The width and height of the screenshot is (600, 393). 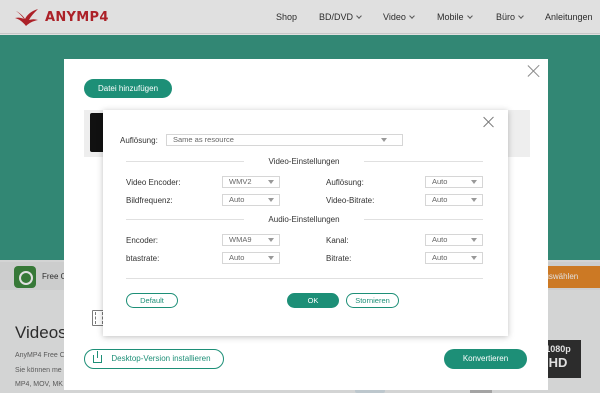 I want to click on video-resolution-label: Auflösung:, so click(x=345, y=182).